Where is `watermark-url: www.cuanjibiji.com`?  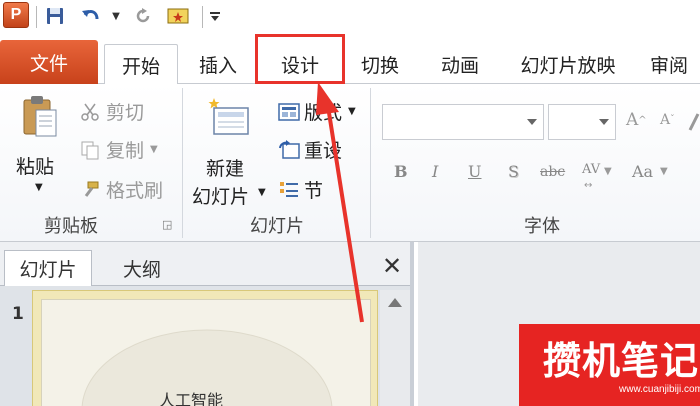 watermark-url: www.cuanjibiji.com is located at coordinates (659, 389).